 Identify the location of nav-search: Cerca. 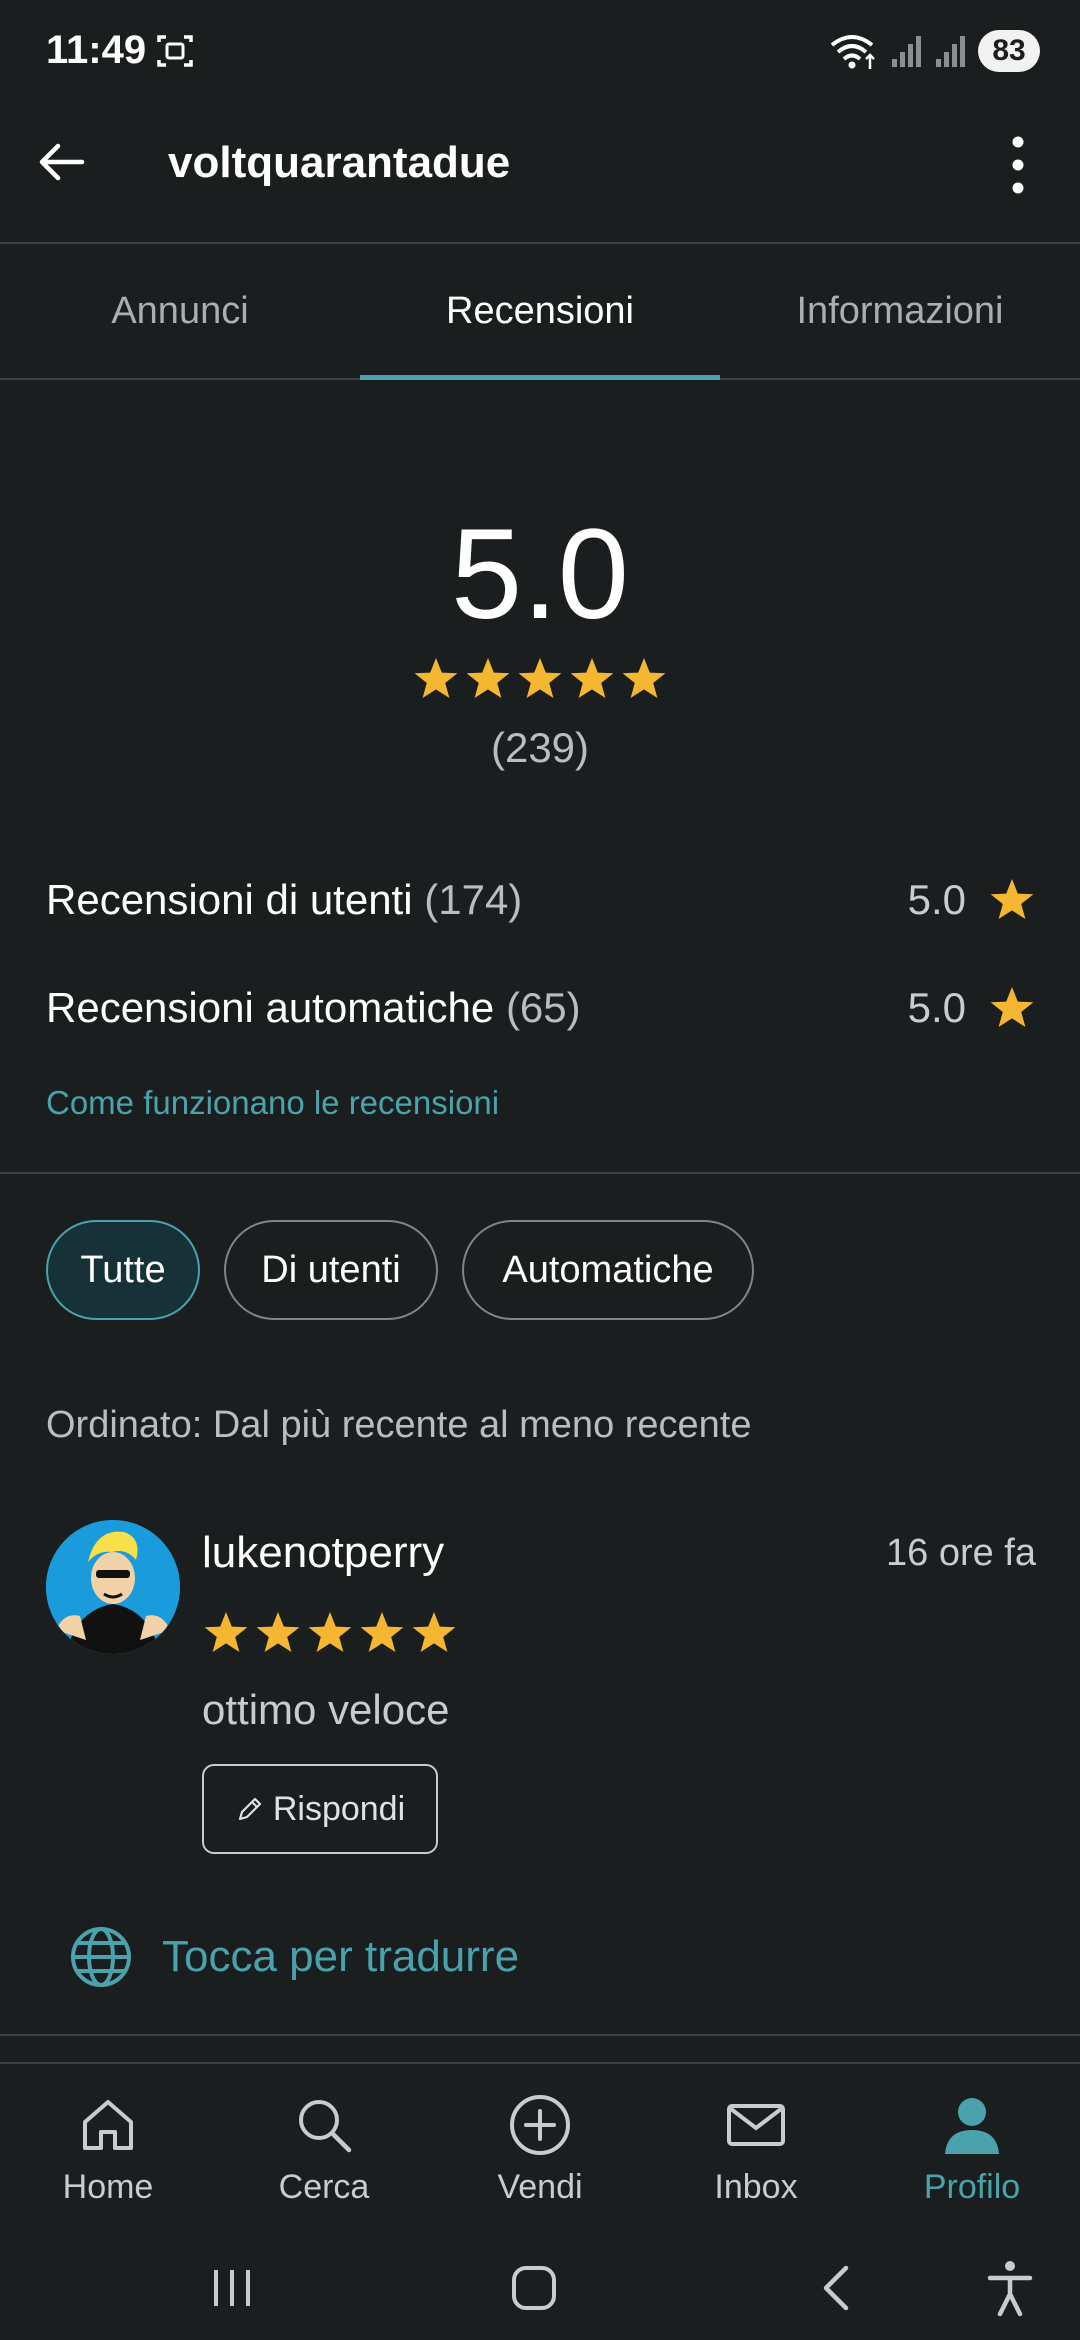
(324, 2151).